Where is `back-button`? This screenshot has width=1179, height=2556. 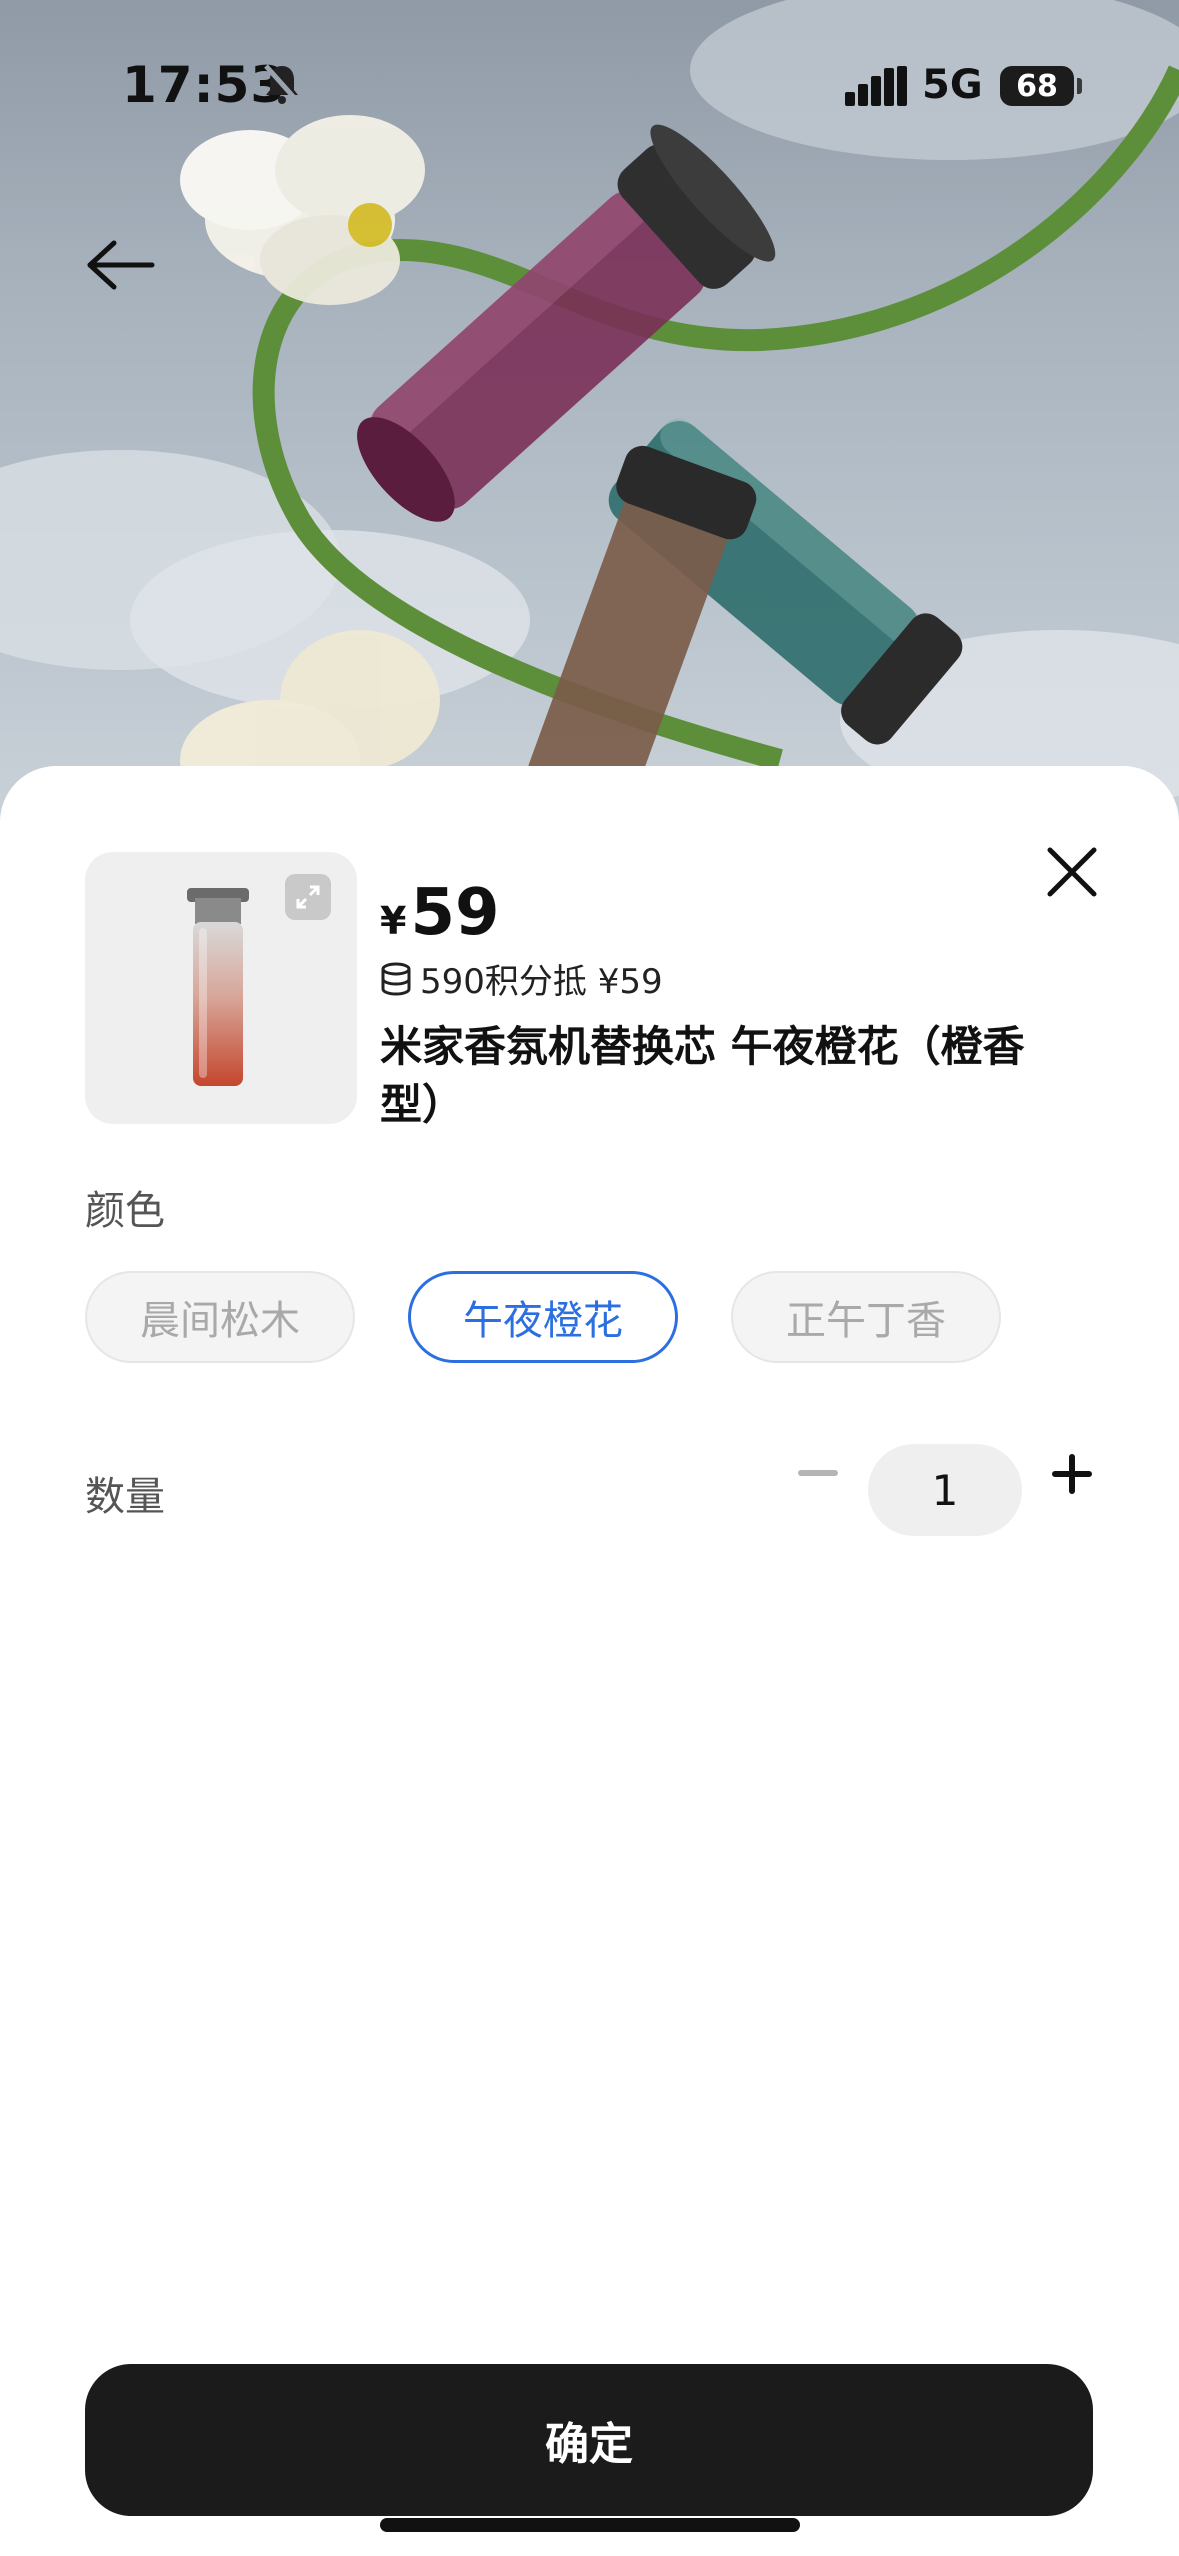 back-button is located at coordinates (120, 265).